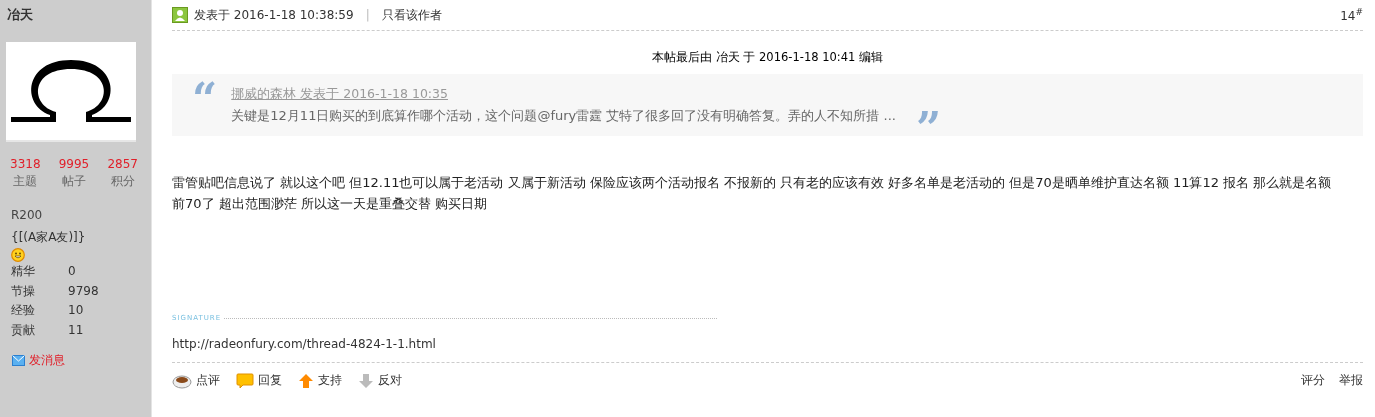  What do you see at coordinates (23, 291) in the screenshot?
I see `detail-label: 节操` at bounding box center [23, 291].